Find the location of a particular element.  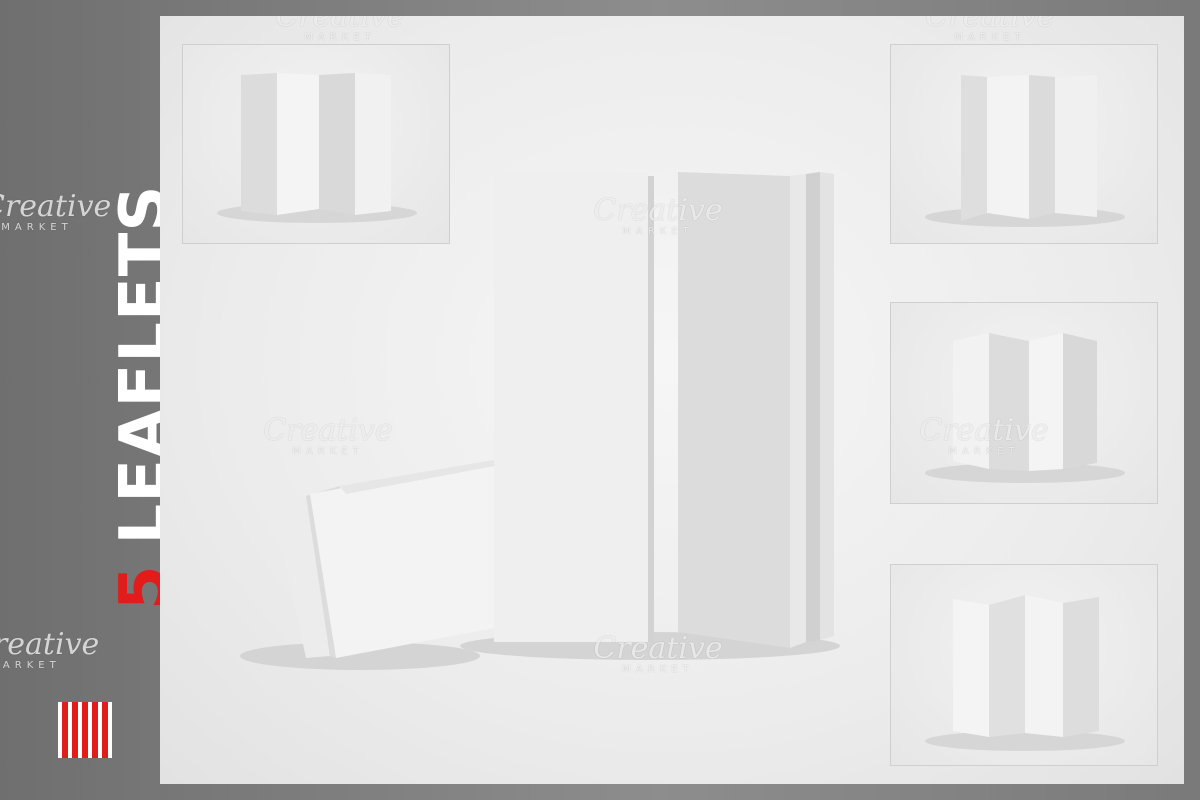

side-watermark-top: Creative MARKET is located at coordinates (56, 211).